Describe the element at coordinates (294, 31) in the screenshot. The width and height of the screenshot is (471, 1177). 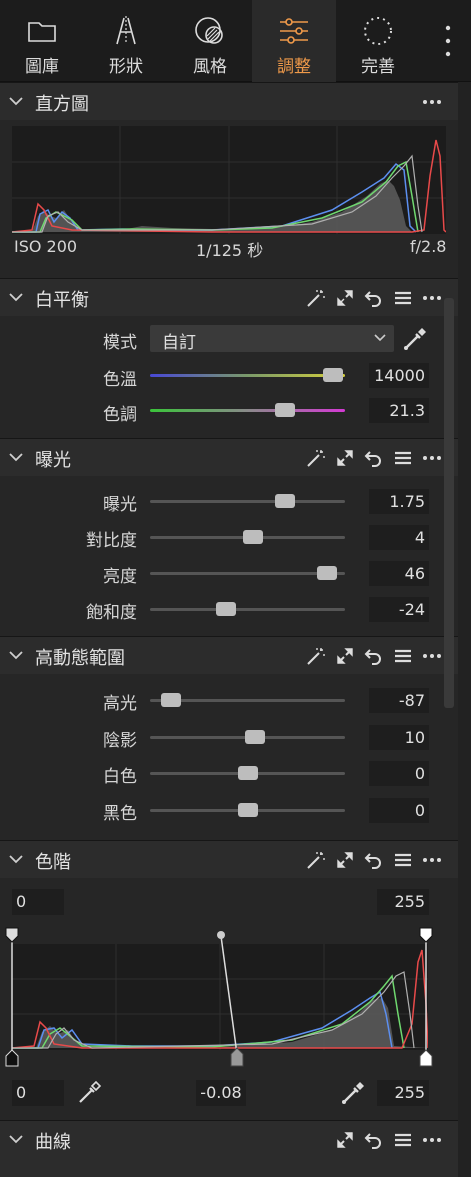
I see `sliders-icon` at that location.